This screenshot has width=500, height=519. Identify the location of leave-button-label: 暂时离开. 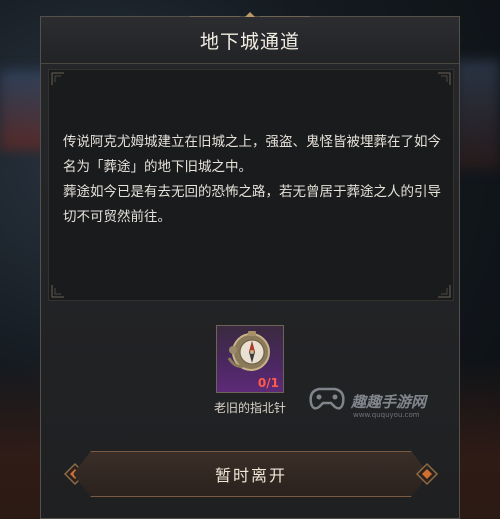
(250, 475).